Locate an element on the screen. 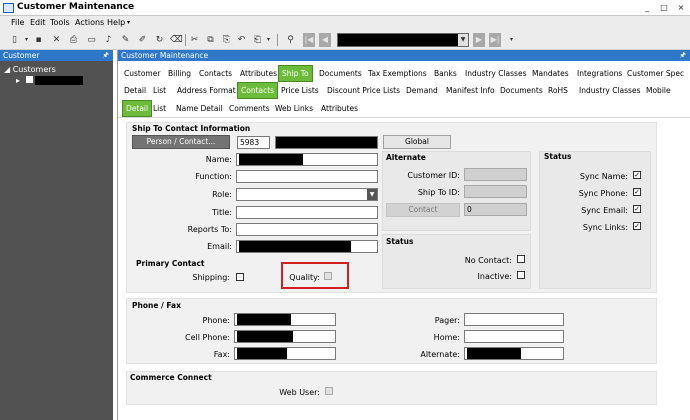  delete-icon: ✕ is located at coordinates (56, 40).